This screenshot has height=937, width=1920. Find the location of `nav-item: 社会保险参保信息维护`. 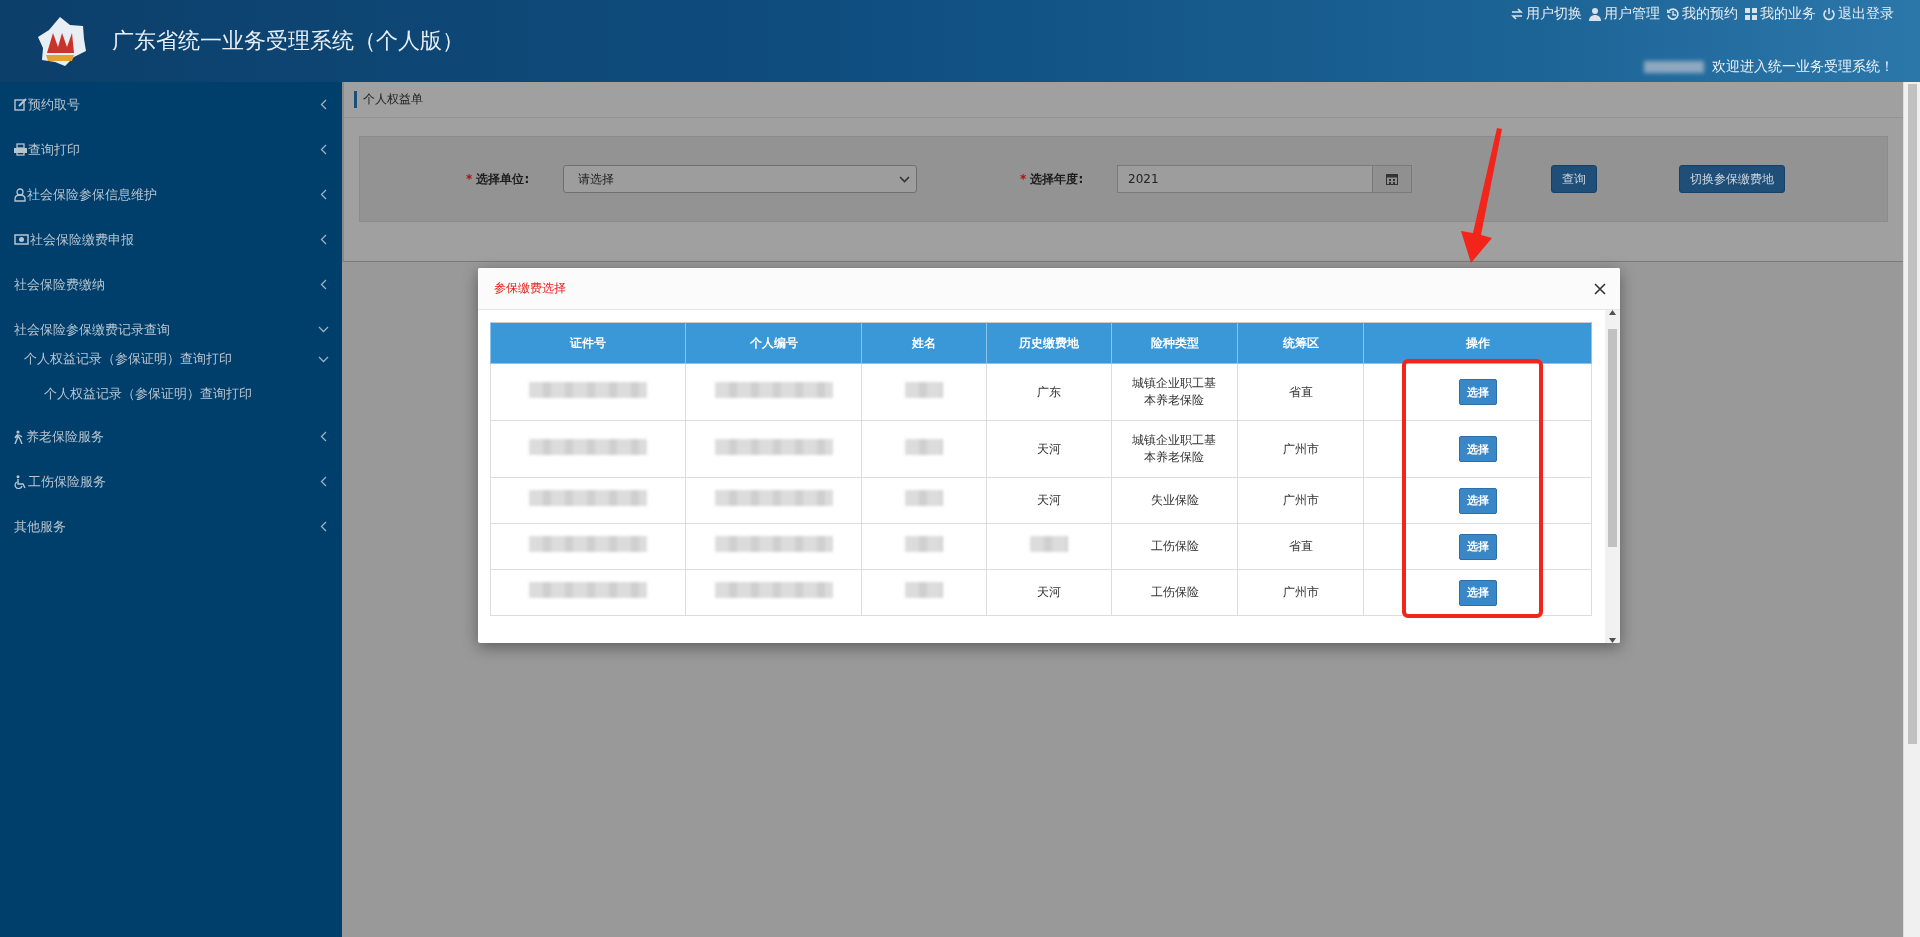

nav-item: 社会保险参保信息维护 is located at coordinates (171, 194).